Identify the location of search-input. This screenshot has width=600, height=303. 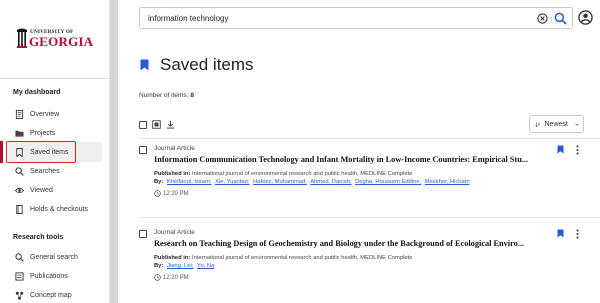
(328, 18).